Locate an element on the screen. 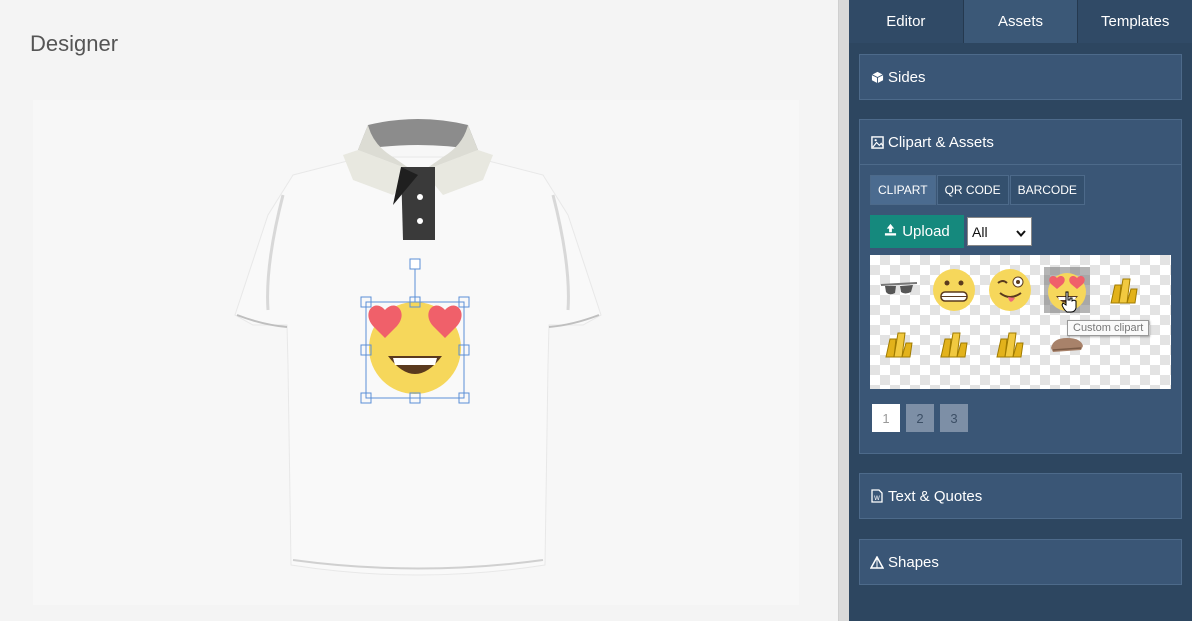 The image size is (1192, 621). page-title: Designer is located at coordinates (74, 43).